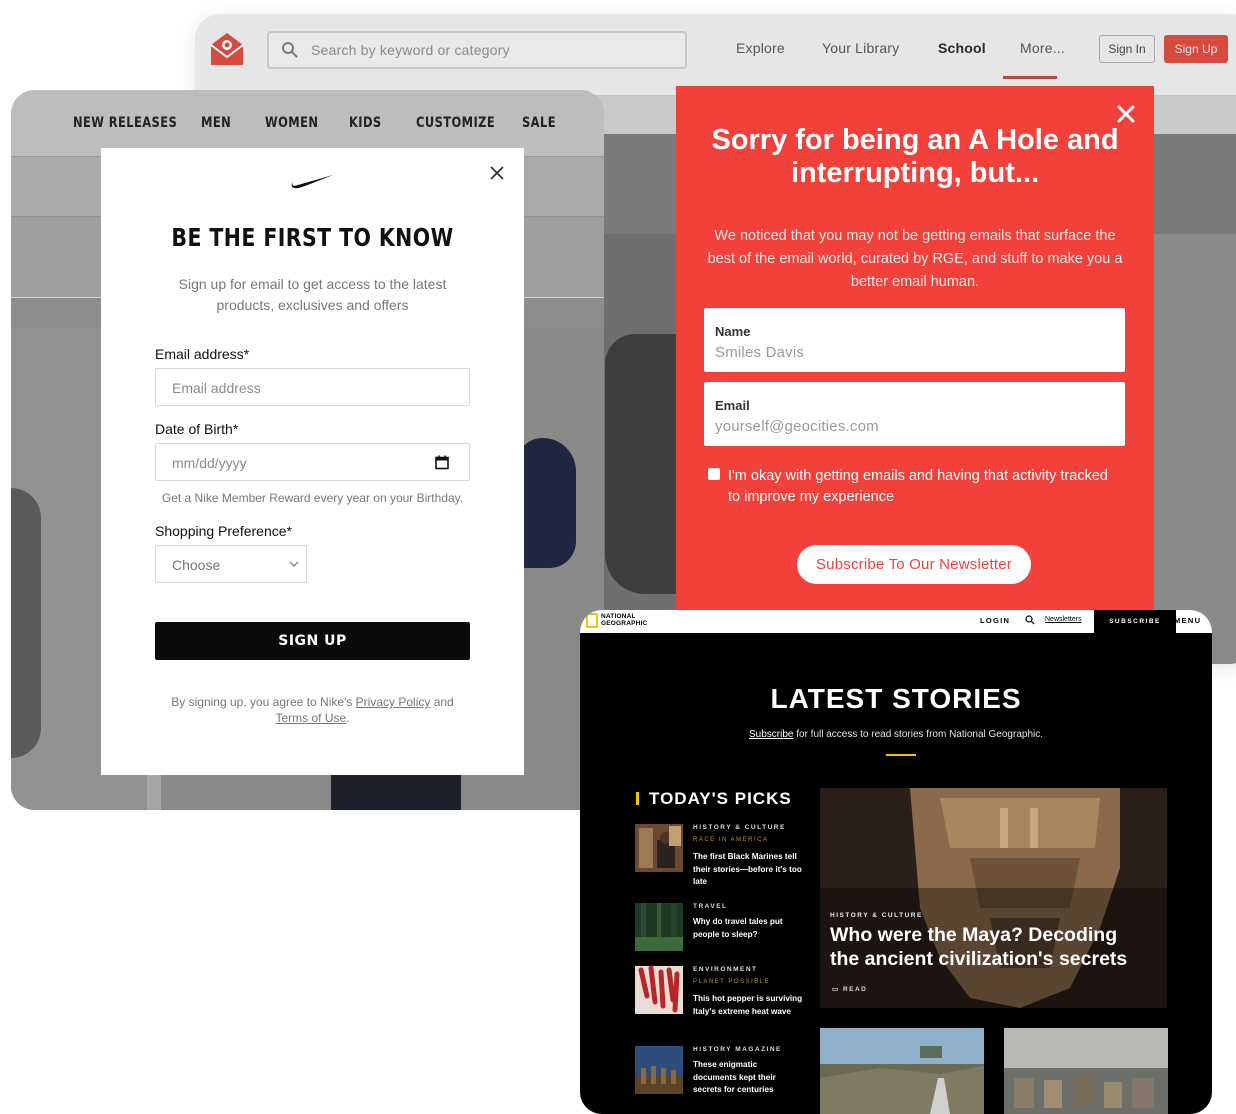  I want to click on search-placeholder: Search by keyword or category, so click(410, 50).